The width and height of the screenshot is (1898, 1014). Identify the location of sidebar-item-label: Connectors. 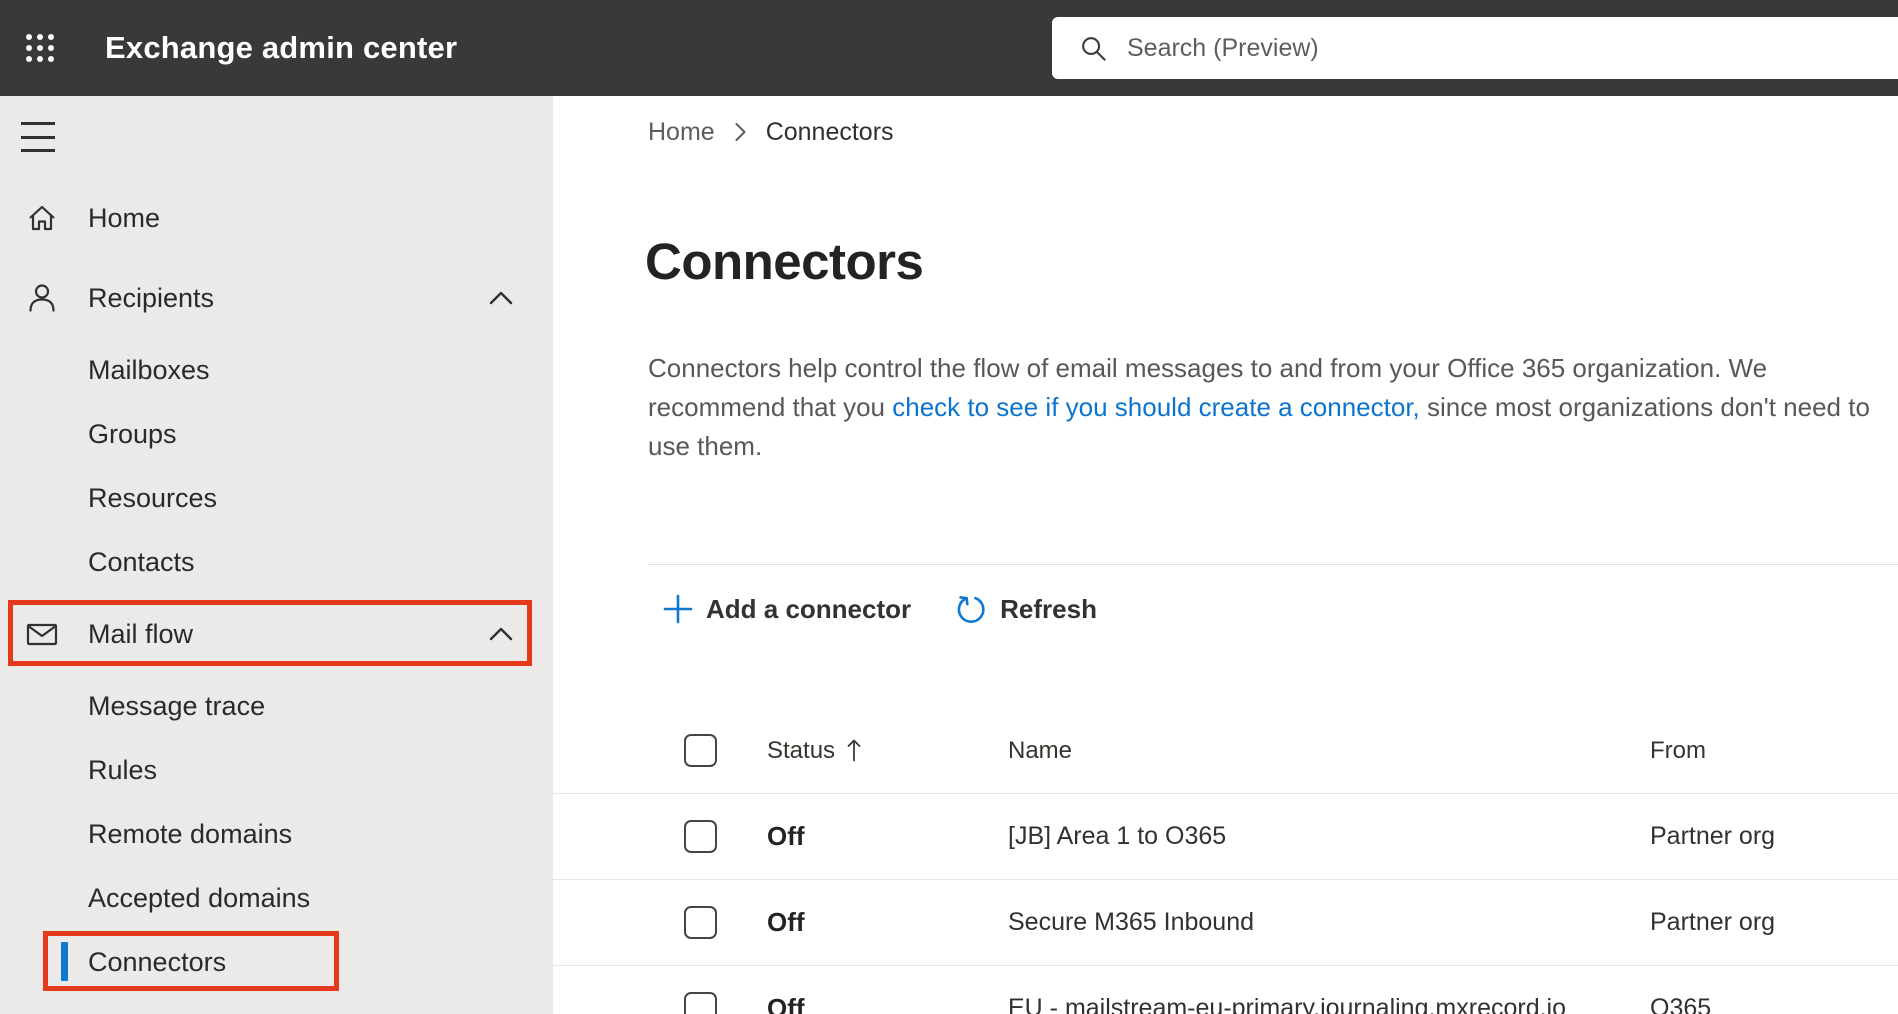
(157, 961).